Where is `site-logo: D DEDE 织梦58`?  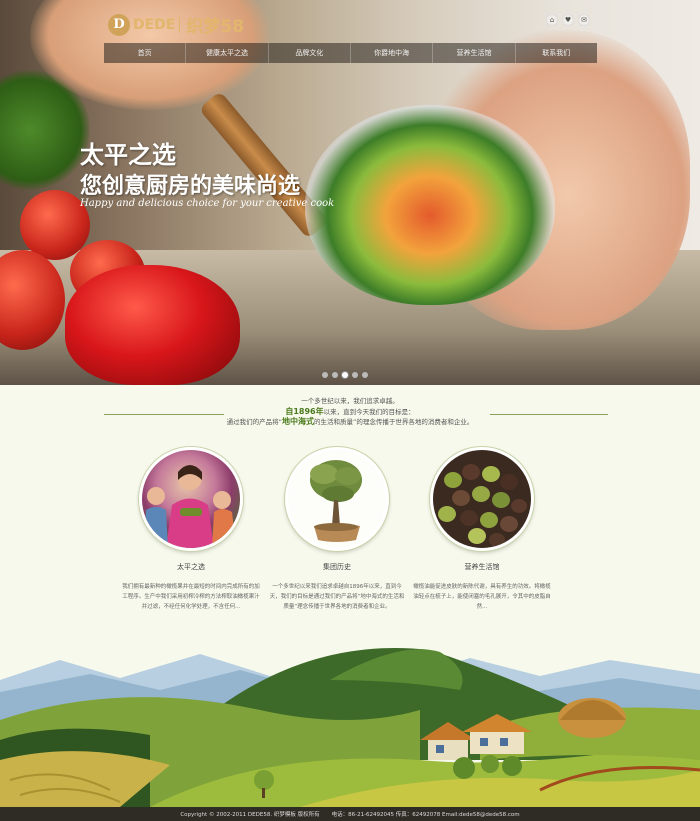
site-logo: D DEDE 织梦58 is located at coordinates (176, 24).